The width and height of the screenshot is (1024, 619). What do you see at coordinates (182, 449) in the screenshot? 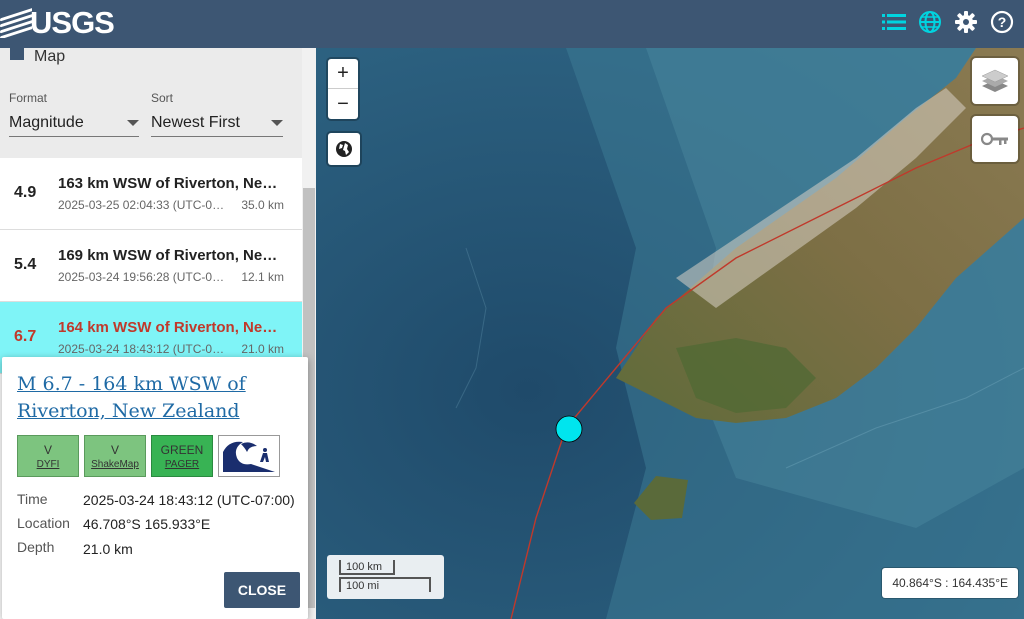
I see `badge-value: GREEN` at bounding box center [182, 449].